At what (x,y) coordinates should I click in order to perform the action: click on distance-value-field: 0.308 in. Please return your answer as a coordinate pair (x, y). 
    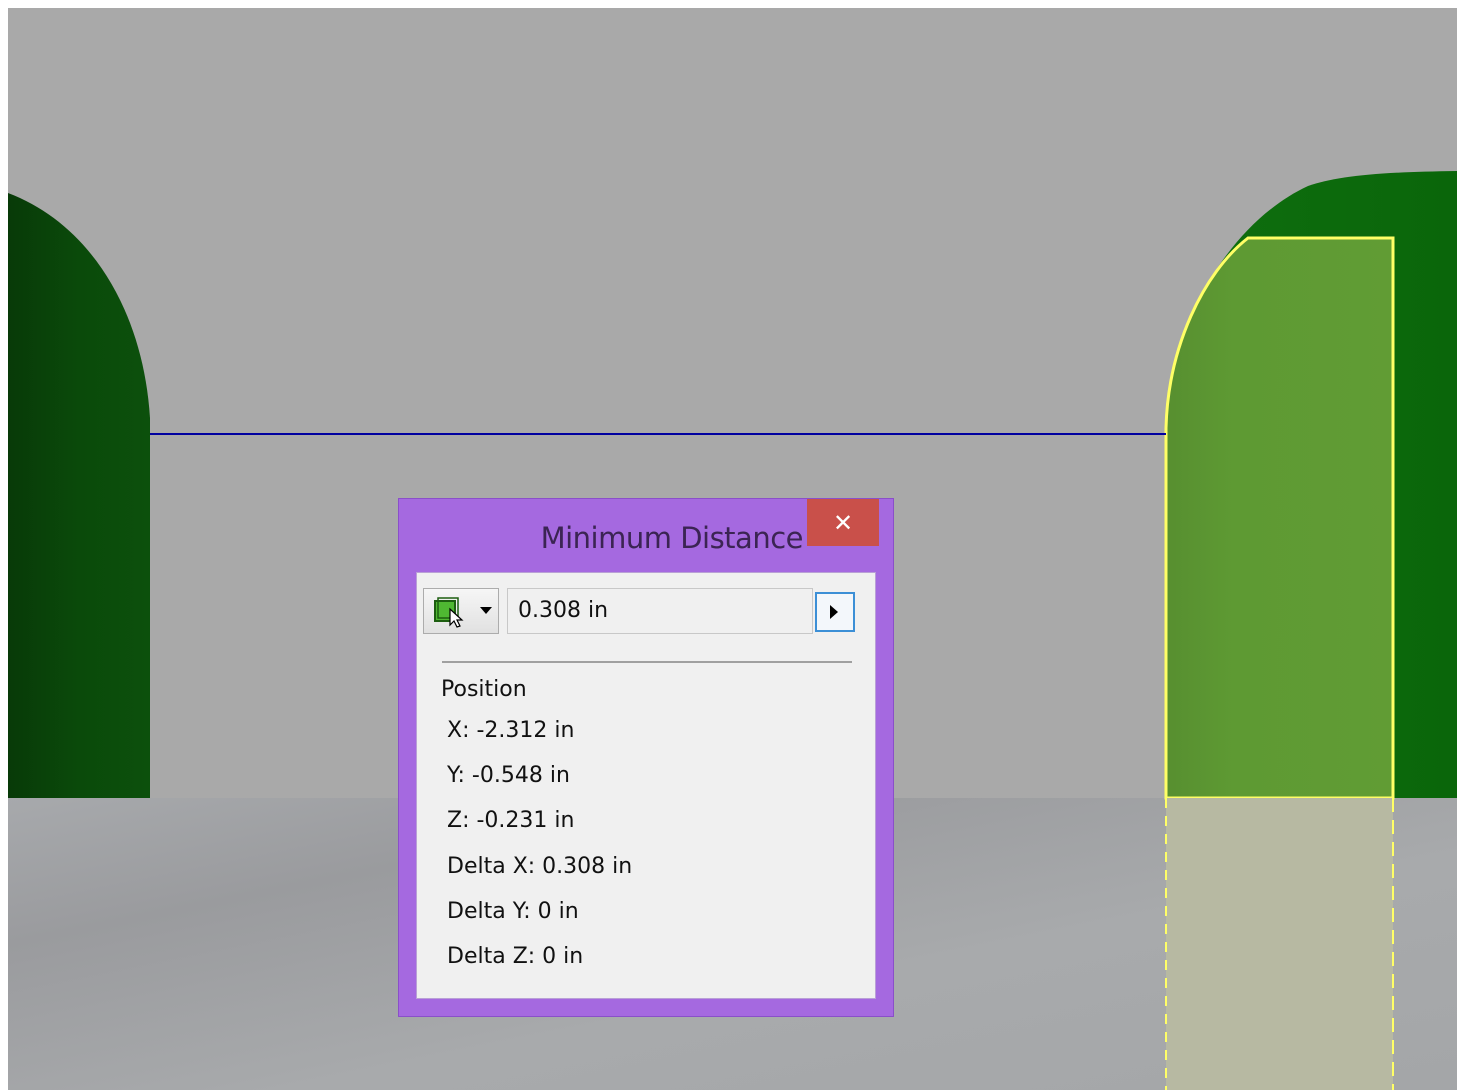
    Looking at the image, I should click on (660, 611).